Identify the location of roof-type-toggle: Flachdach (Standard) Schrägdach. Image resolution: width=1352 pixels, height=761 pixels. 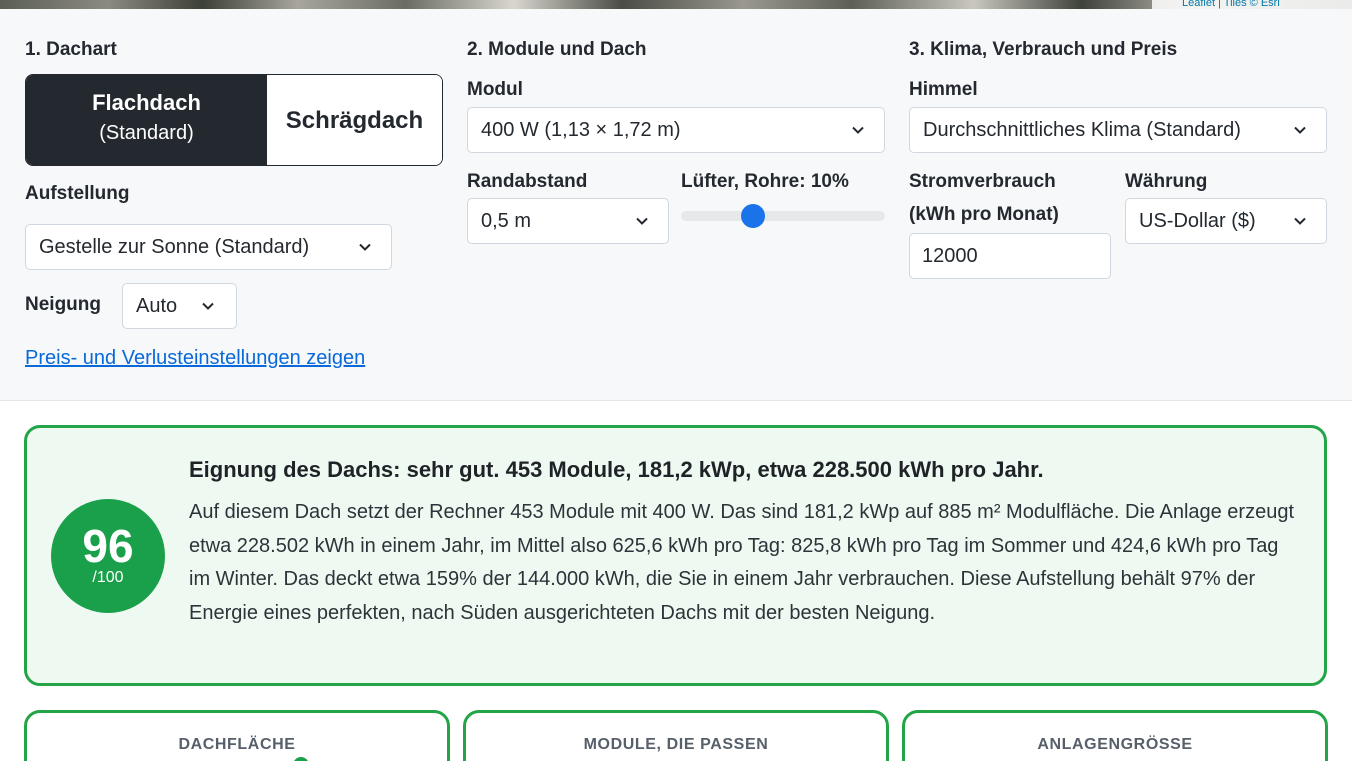
(234, 120).